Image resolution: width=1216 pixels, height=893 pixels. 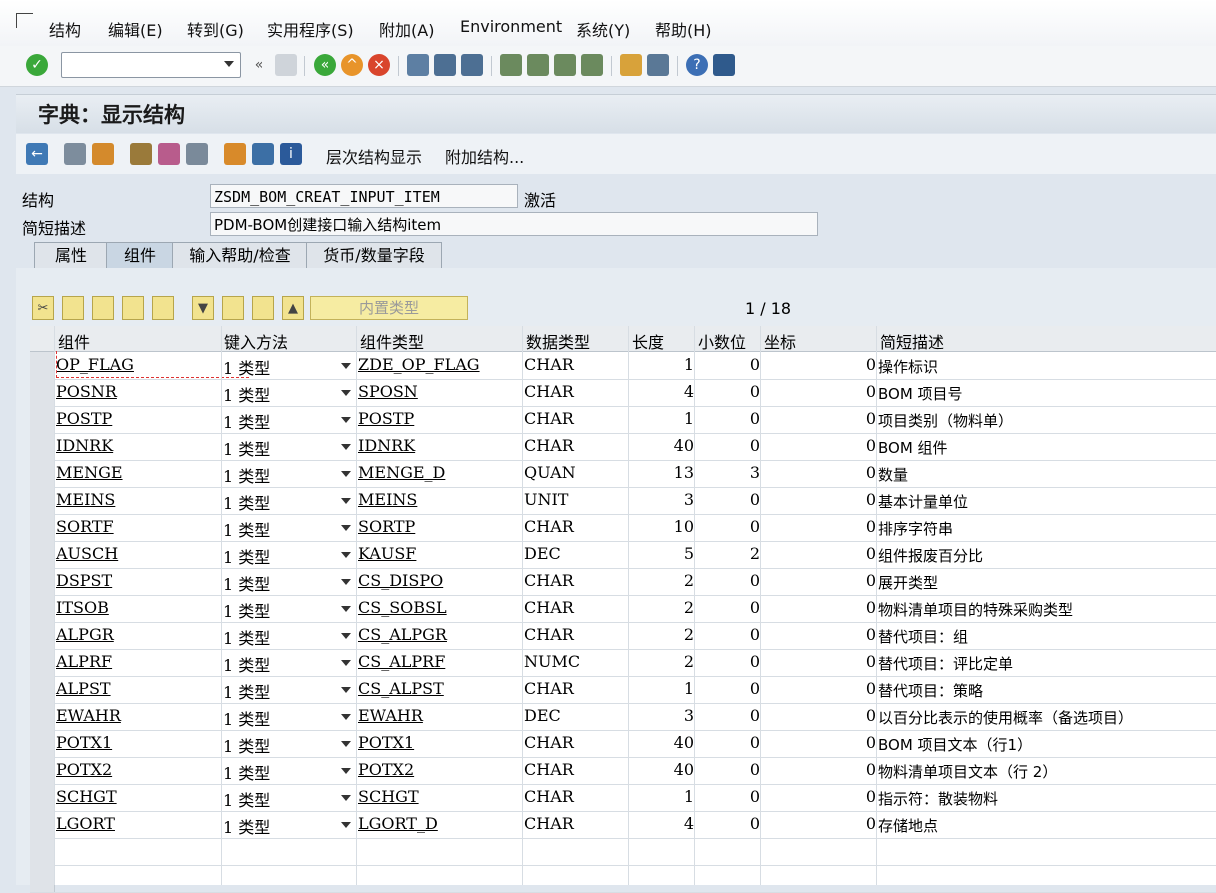 I want to click on expand-icon: ▼, so click(x=203, y=308).